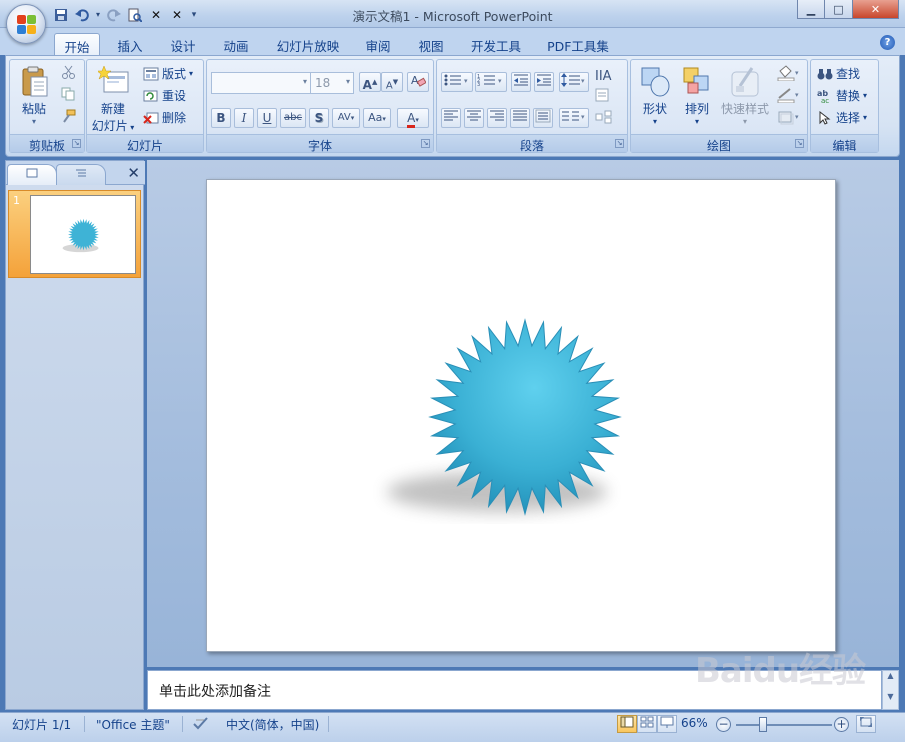 The height and width of the screenshot is (742, 905). I want to click on tab-design: 设计, so click(183, 44).